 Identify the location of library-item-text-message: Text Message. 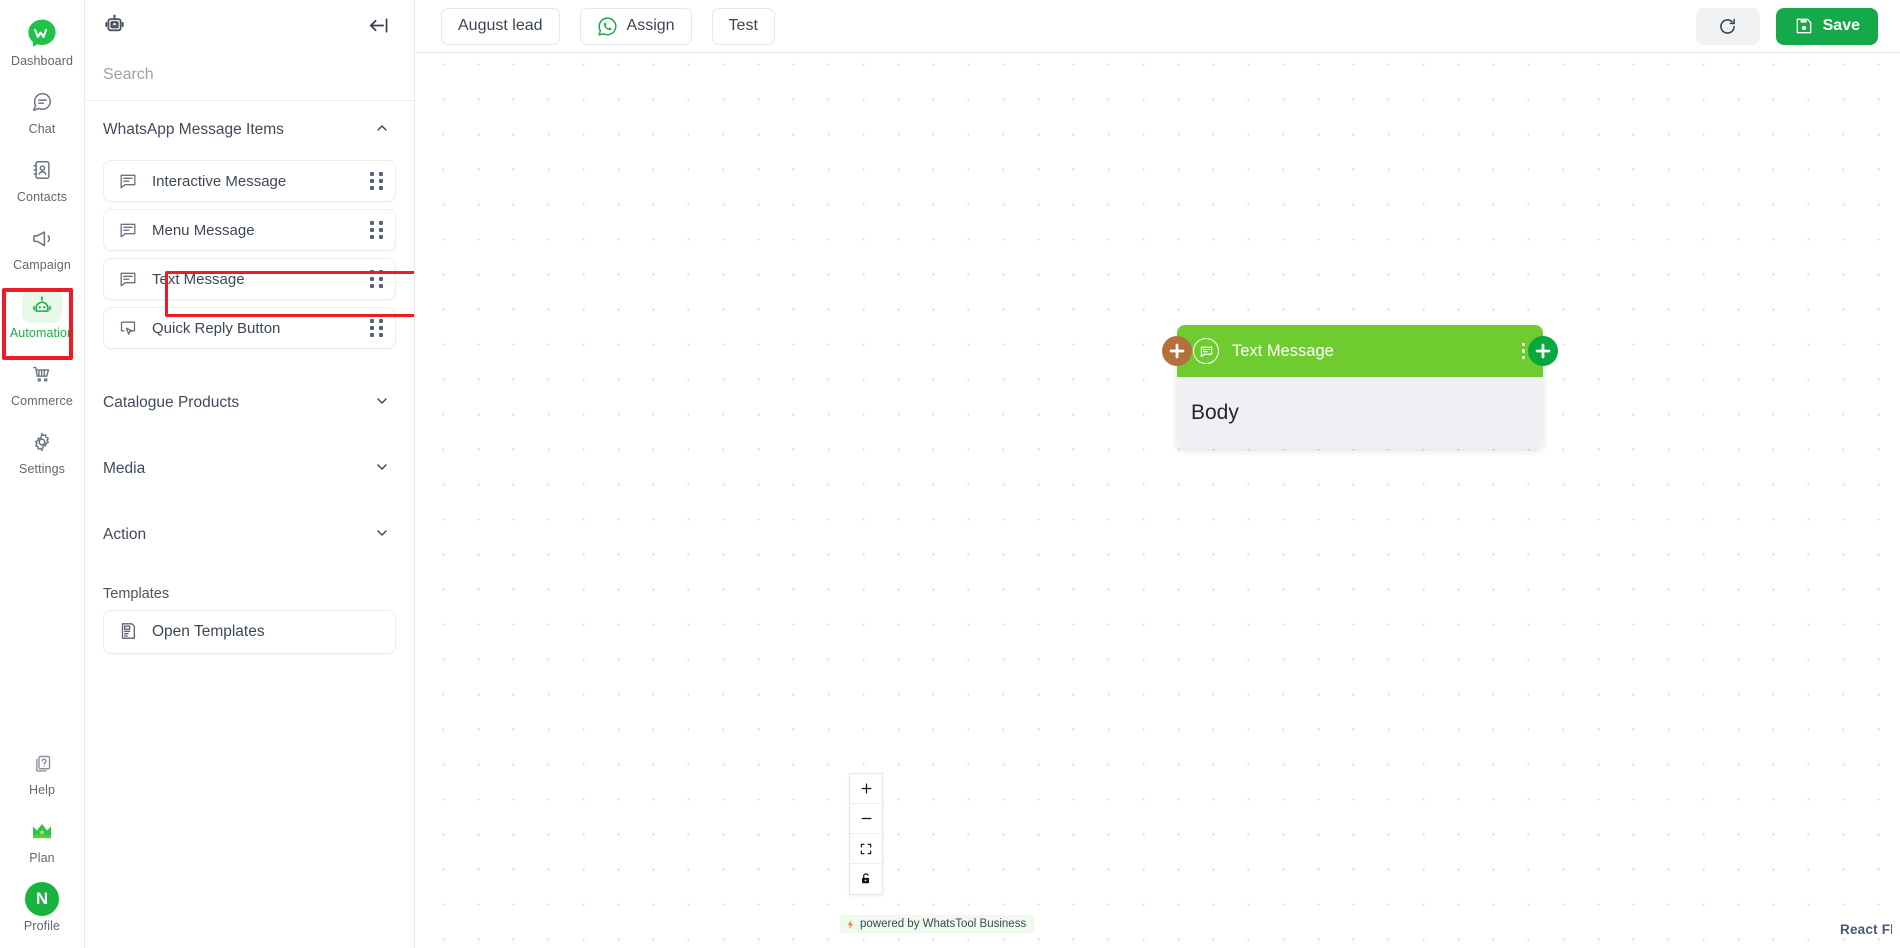
(249, 279).